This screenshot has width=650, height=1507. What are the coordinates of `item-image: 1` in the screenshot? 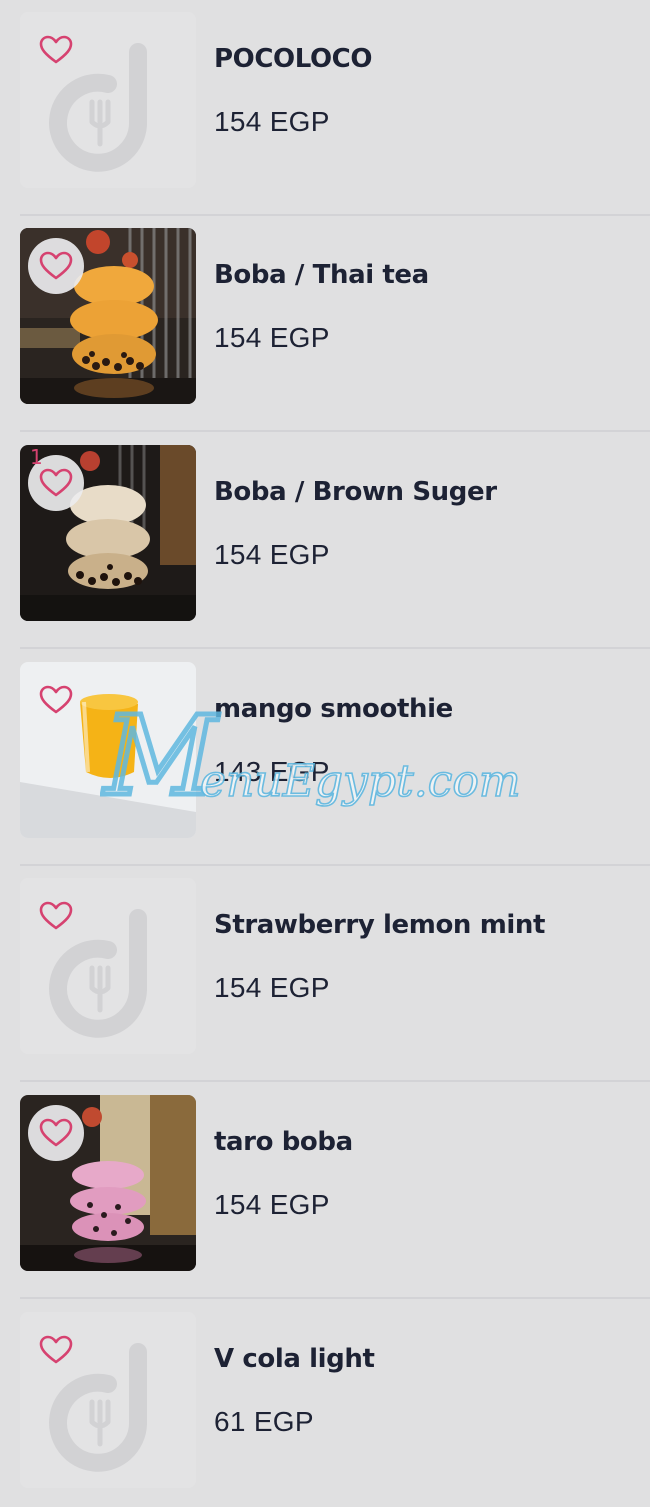 It's located at (108, 533).